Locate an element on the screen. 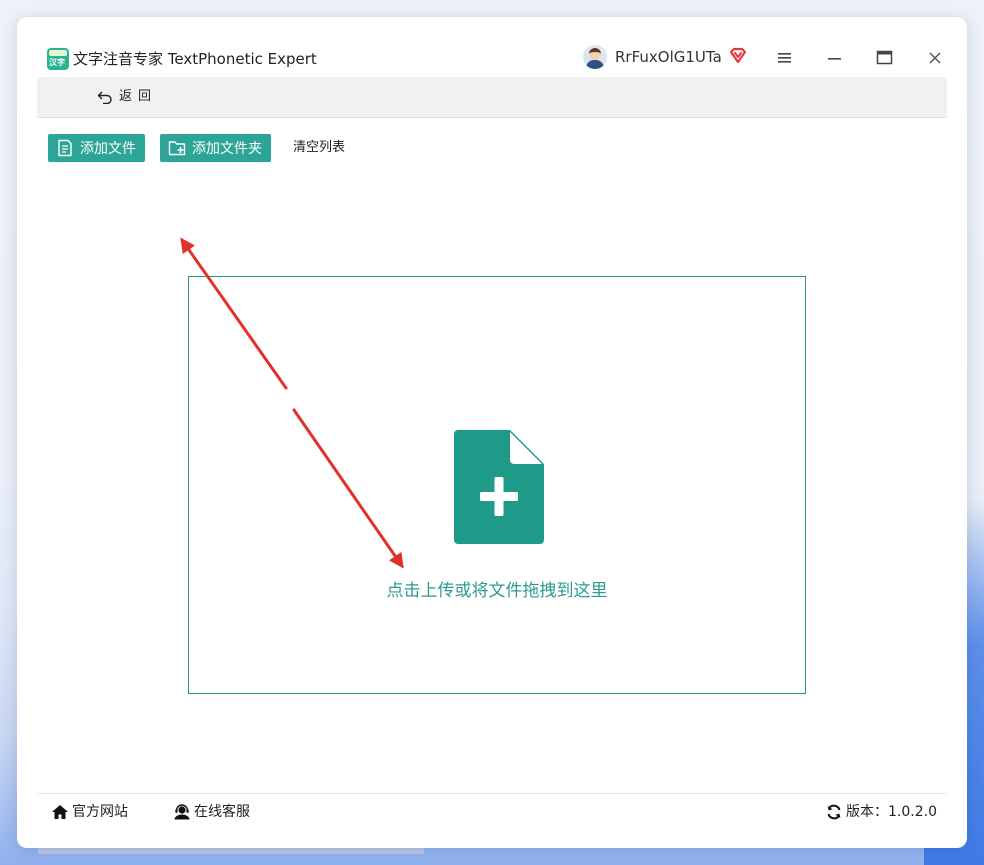 The image size is (984, 865). taskbar-hint is located at coordinates (231, 851).